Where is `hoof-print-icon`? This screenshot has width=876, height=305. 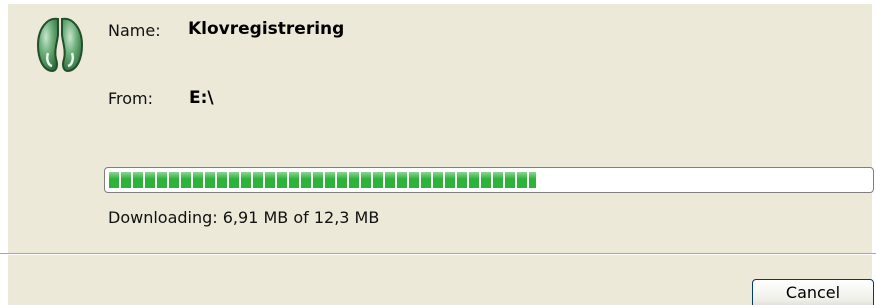 hoof-print-icon is located at coordinates (60, 45).